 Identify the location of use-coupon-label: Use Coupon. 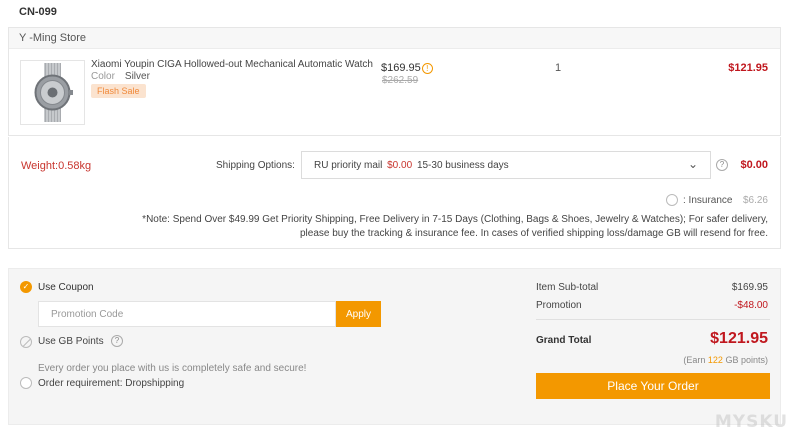
(66, 287).